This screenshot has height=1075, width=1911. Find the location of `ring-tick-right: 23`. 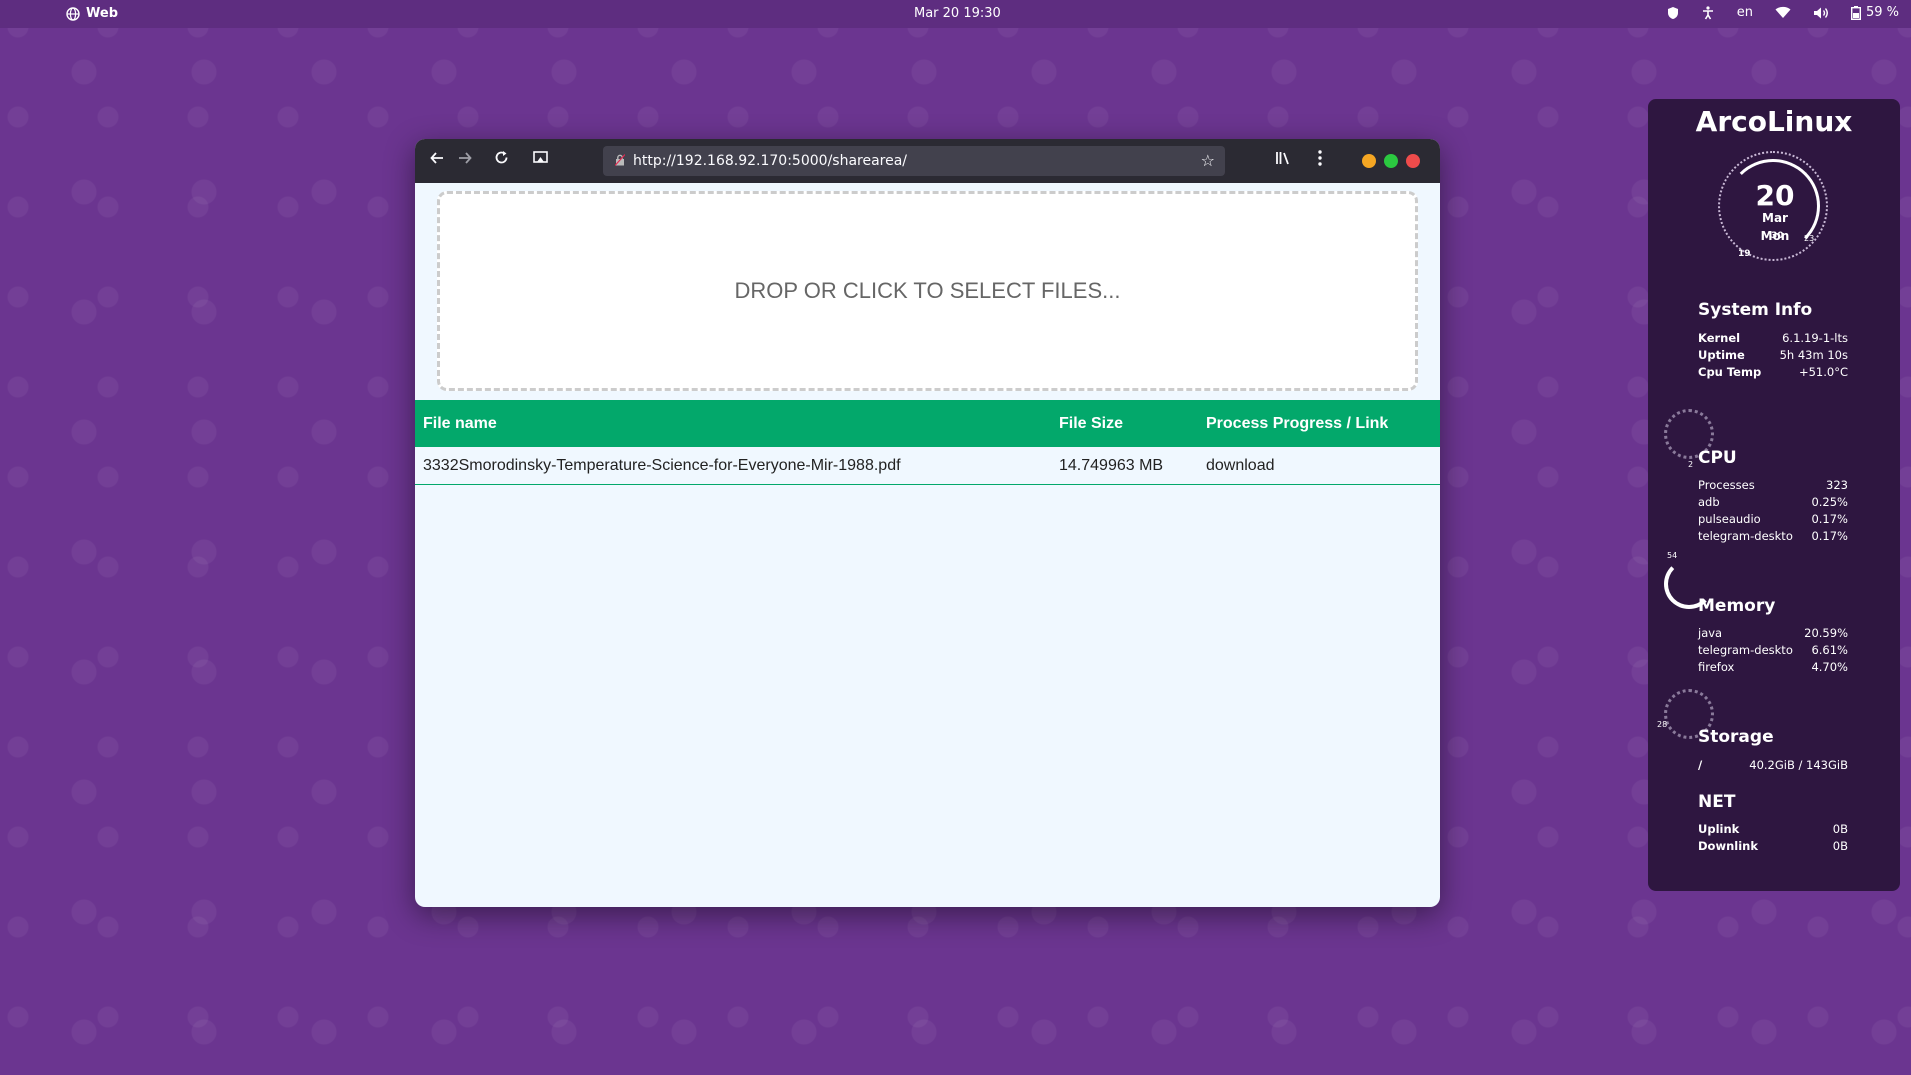

ring-tick-right: 23 is located at coordinates (1809, 238).